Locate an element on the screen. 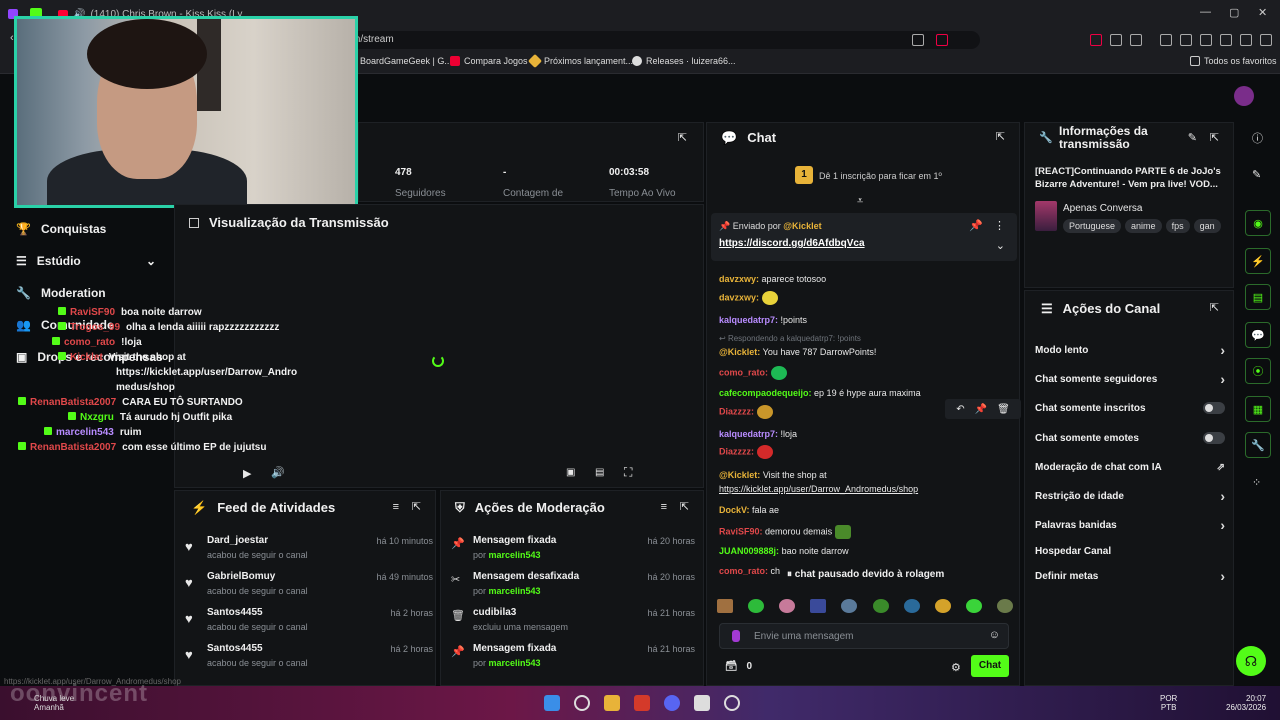  discord-icon is located at coordinates (672, 703).